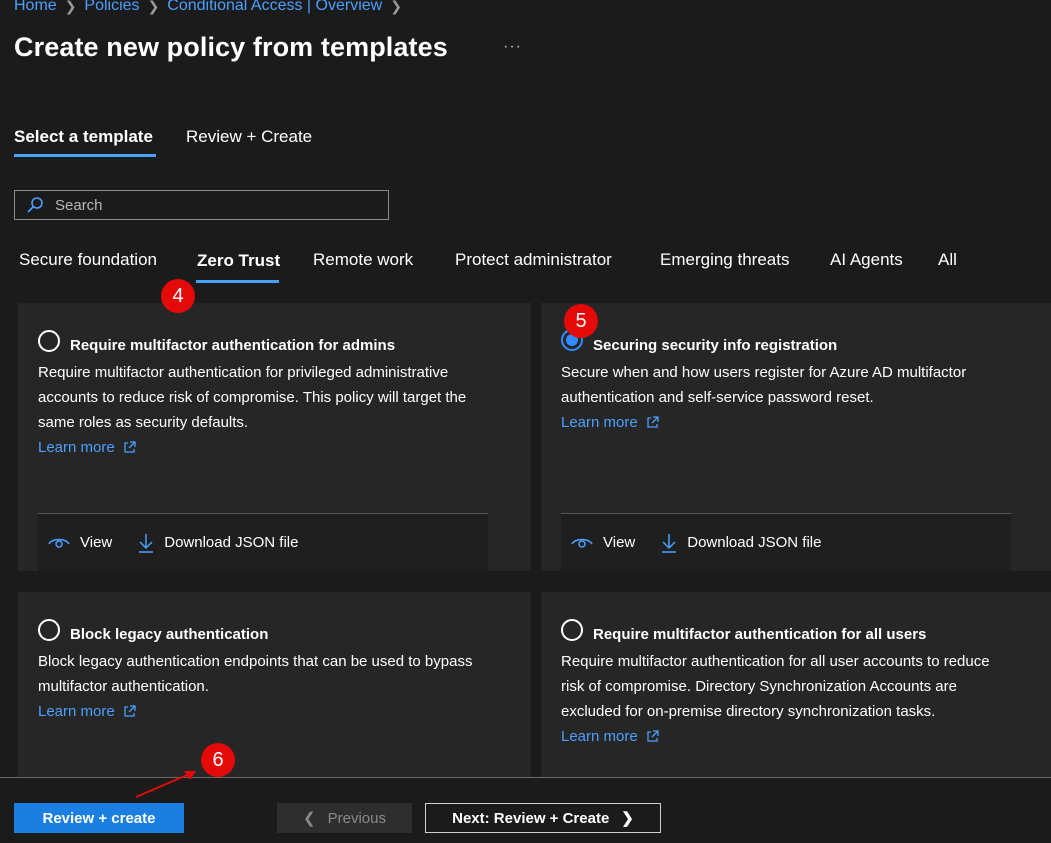 The height and width of the screenshot is (843, 1051). Describe the element at coordinates (512, 47) in the screenshot. I see `more-options-icon: ···` at that location.